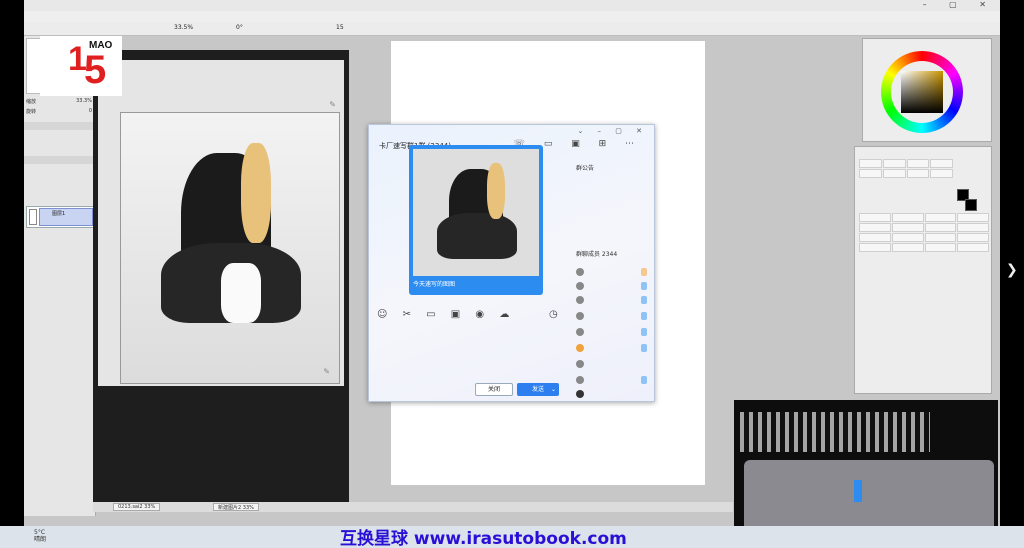 The height and width of the screenshot is (548, 1024). What do you see at coordinates (66, 217) in the screenshot?
I see `layer-item: 图层1` at bounding box center [66, 217].